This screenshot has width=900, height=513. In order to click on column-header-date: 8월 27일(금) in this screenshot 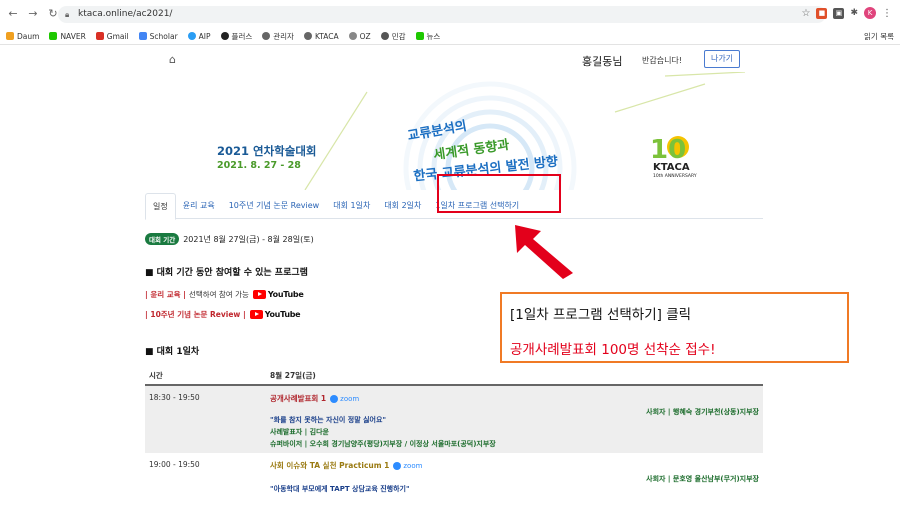, I will do `click(293, 375)`.